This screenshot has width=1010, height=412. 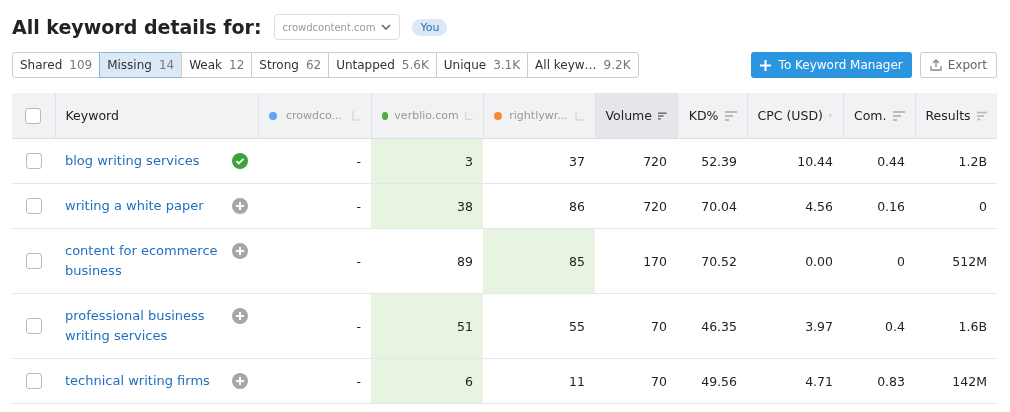 What do you see at coordinates (795, 161) in the screenshot?
I see `table-cell: 10.44` at bounding box center [795, 161].